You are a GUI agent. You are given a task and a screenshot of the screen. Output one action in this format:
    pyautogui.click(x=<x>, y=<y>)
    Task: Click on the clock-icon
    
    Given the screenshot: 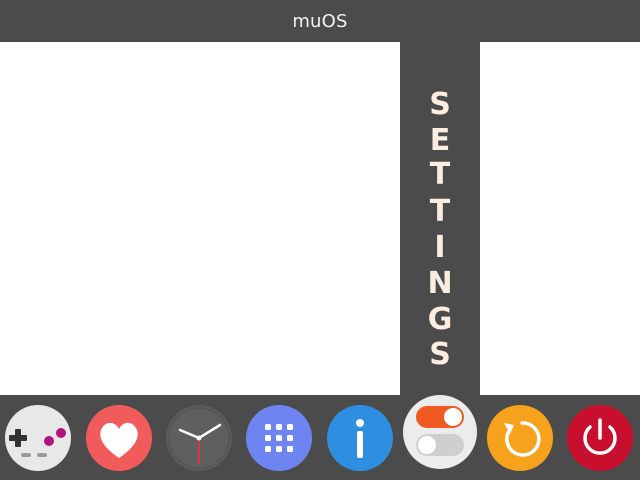 What is the action you would take?
    pyautogui.click(x=199, y=438)
    